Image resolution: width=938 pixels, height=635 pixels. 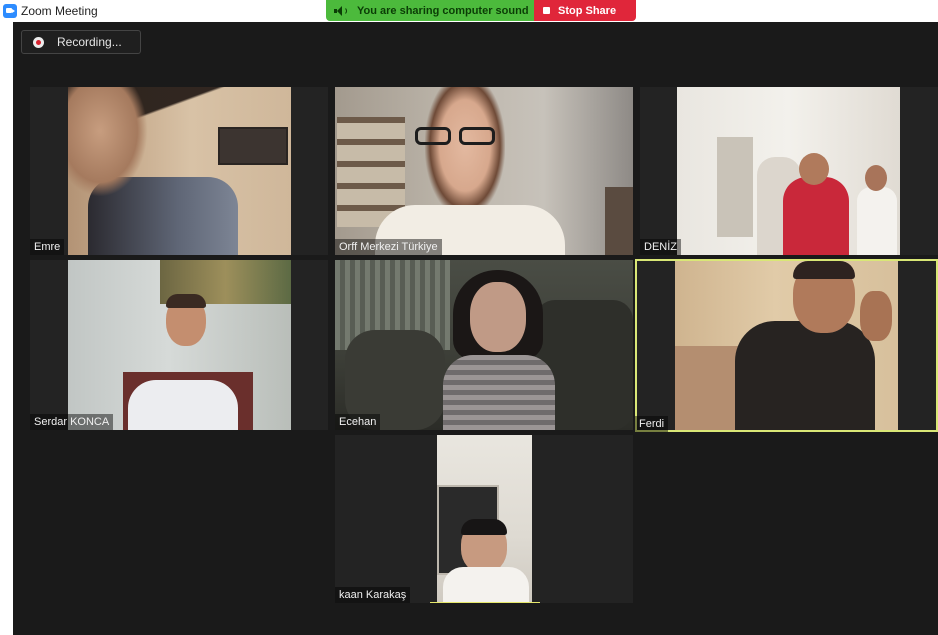 What do you see at coordinates (341, 10) in the screenshot?
I see `speaker-icon` at bounding box center [341, 10].